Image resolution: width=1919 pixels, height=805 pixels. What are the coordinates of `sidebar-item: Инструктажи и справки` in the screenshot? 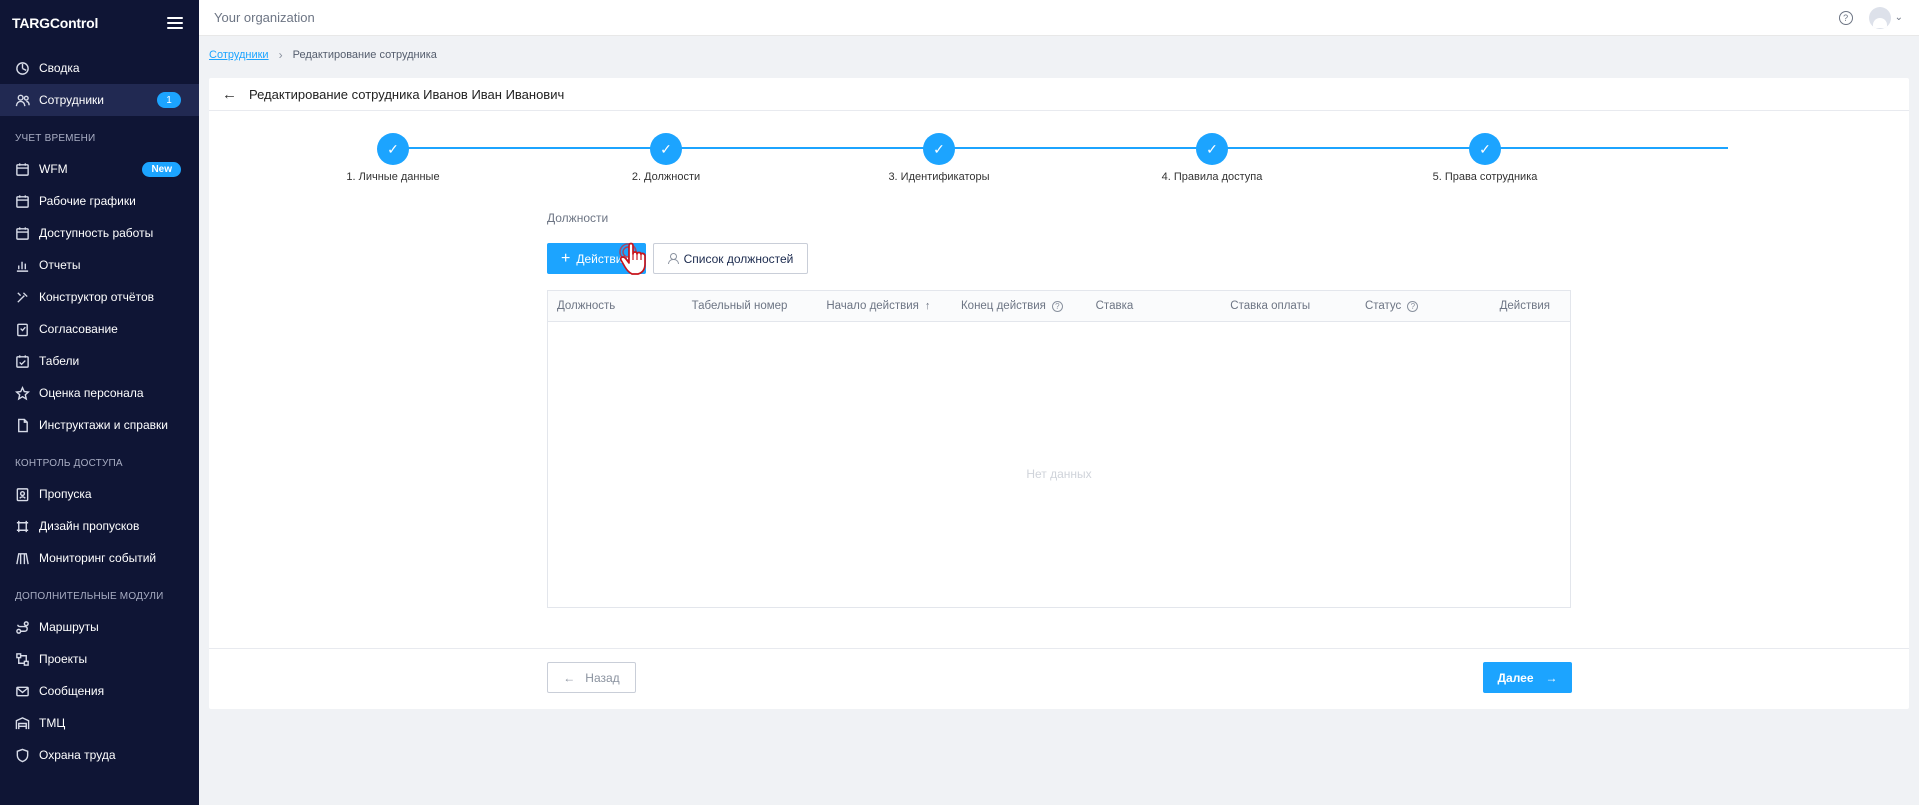 It's located at (99, 425).